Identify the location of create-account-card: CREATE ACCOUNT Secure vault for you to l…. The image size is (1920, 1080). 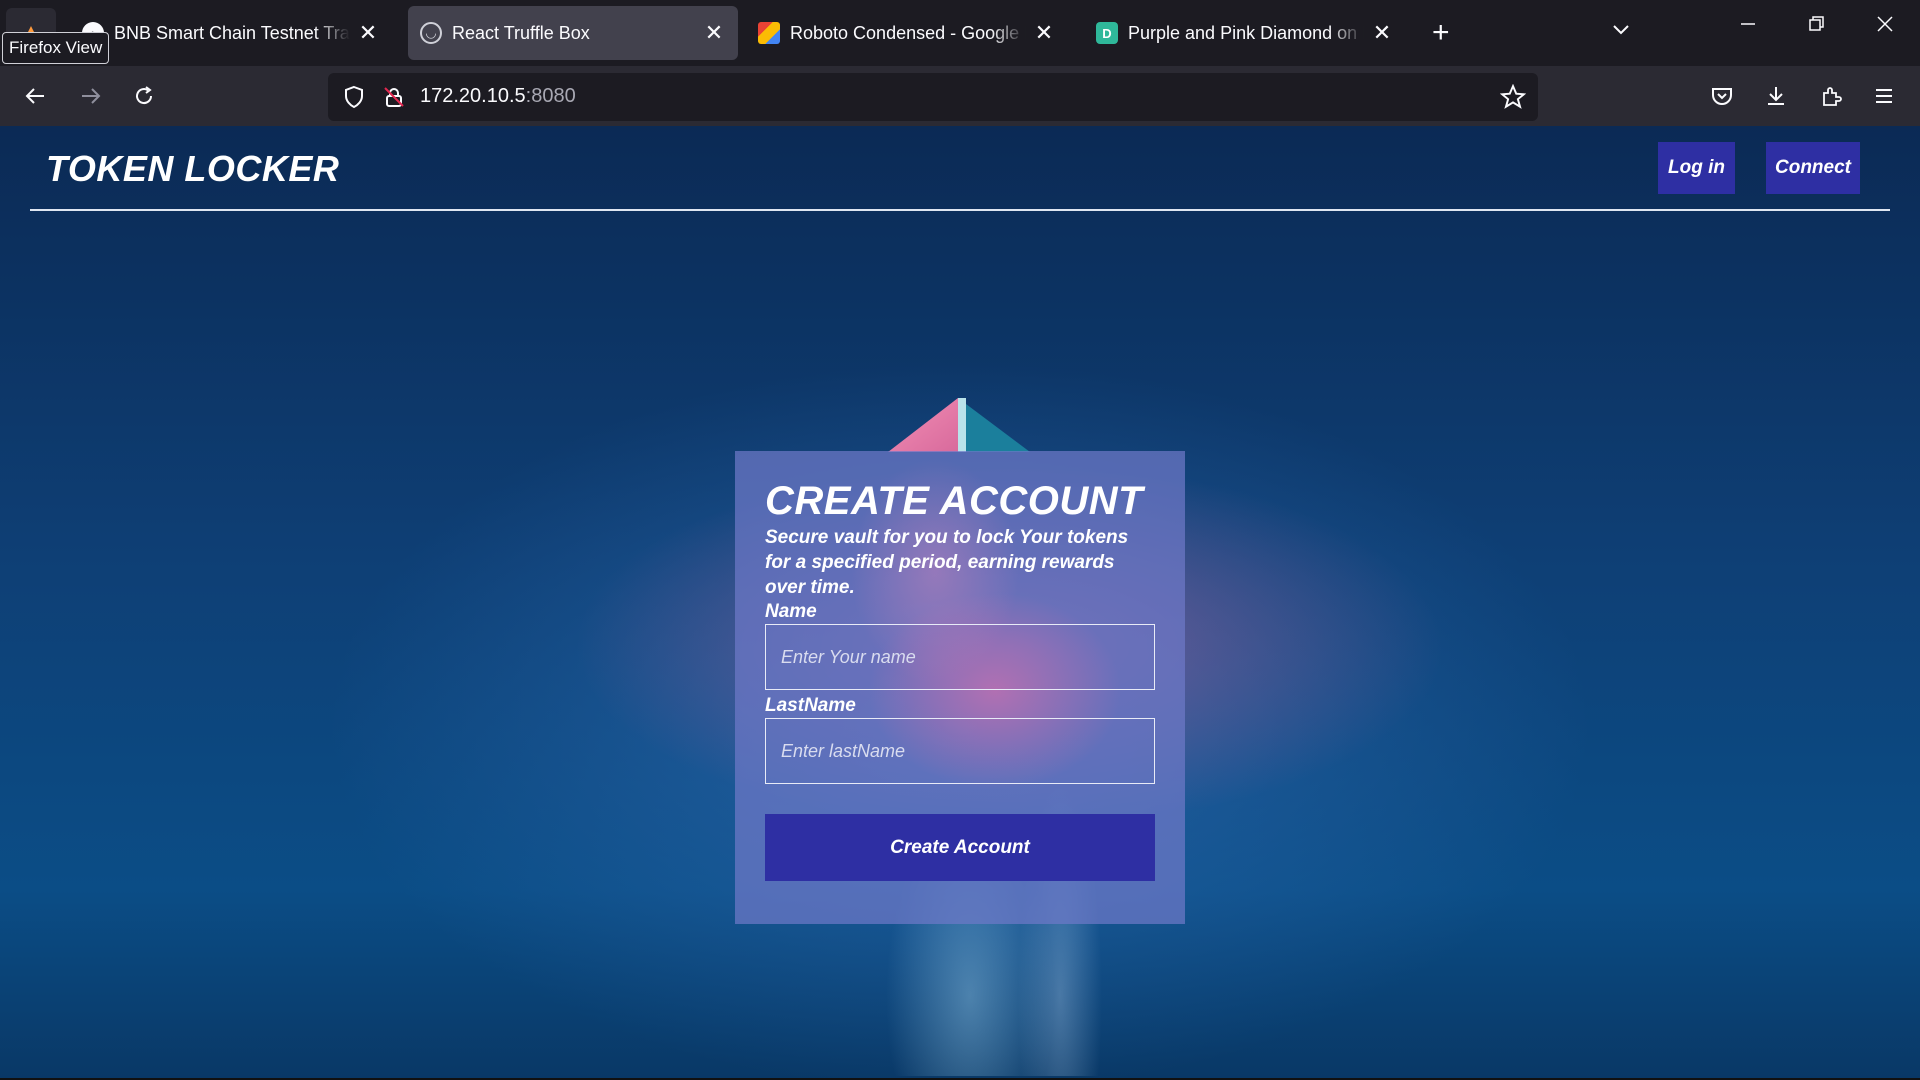
(960, 687).